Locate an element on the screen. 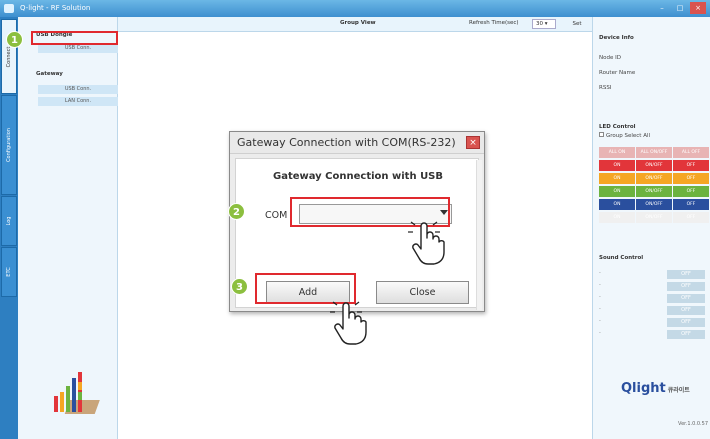 The image size is (710, 439). step-badge-1: 1 is located at coordinates (14, 39).